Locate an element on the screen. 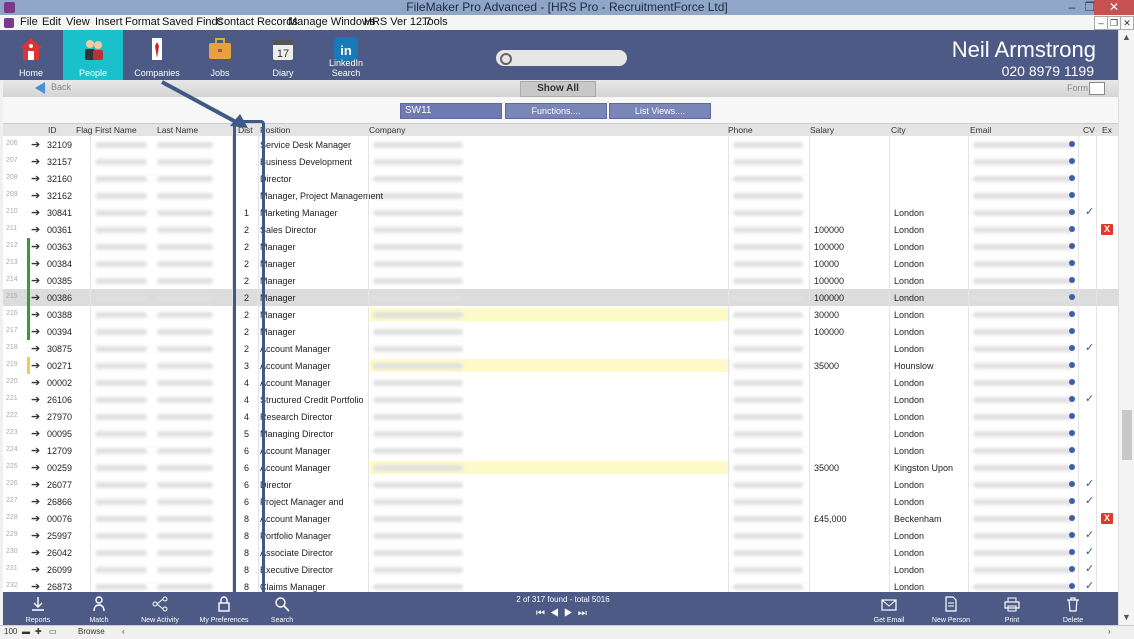  menu-contact-records: Contact Records is located at coordinates (257, 22).